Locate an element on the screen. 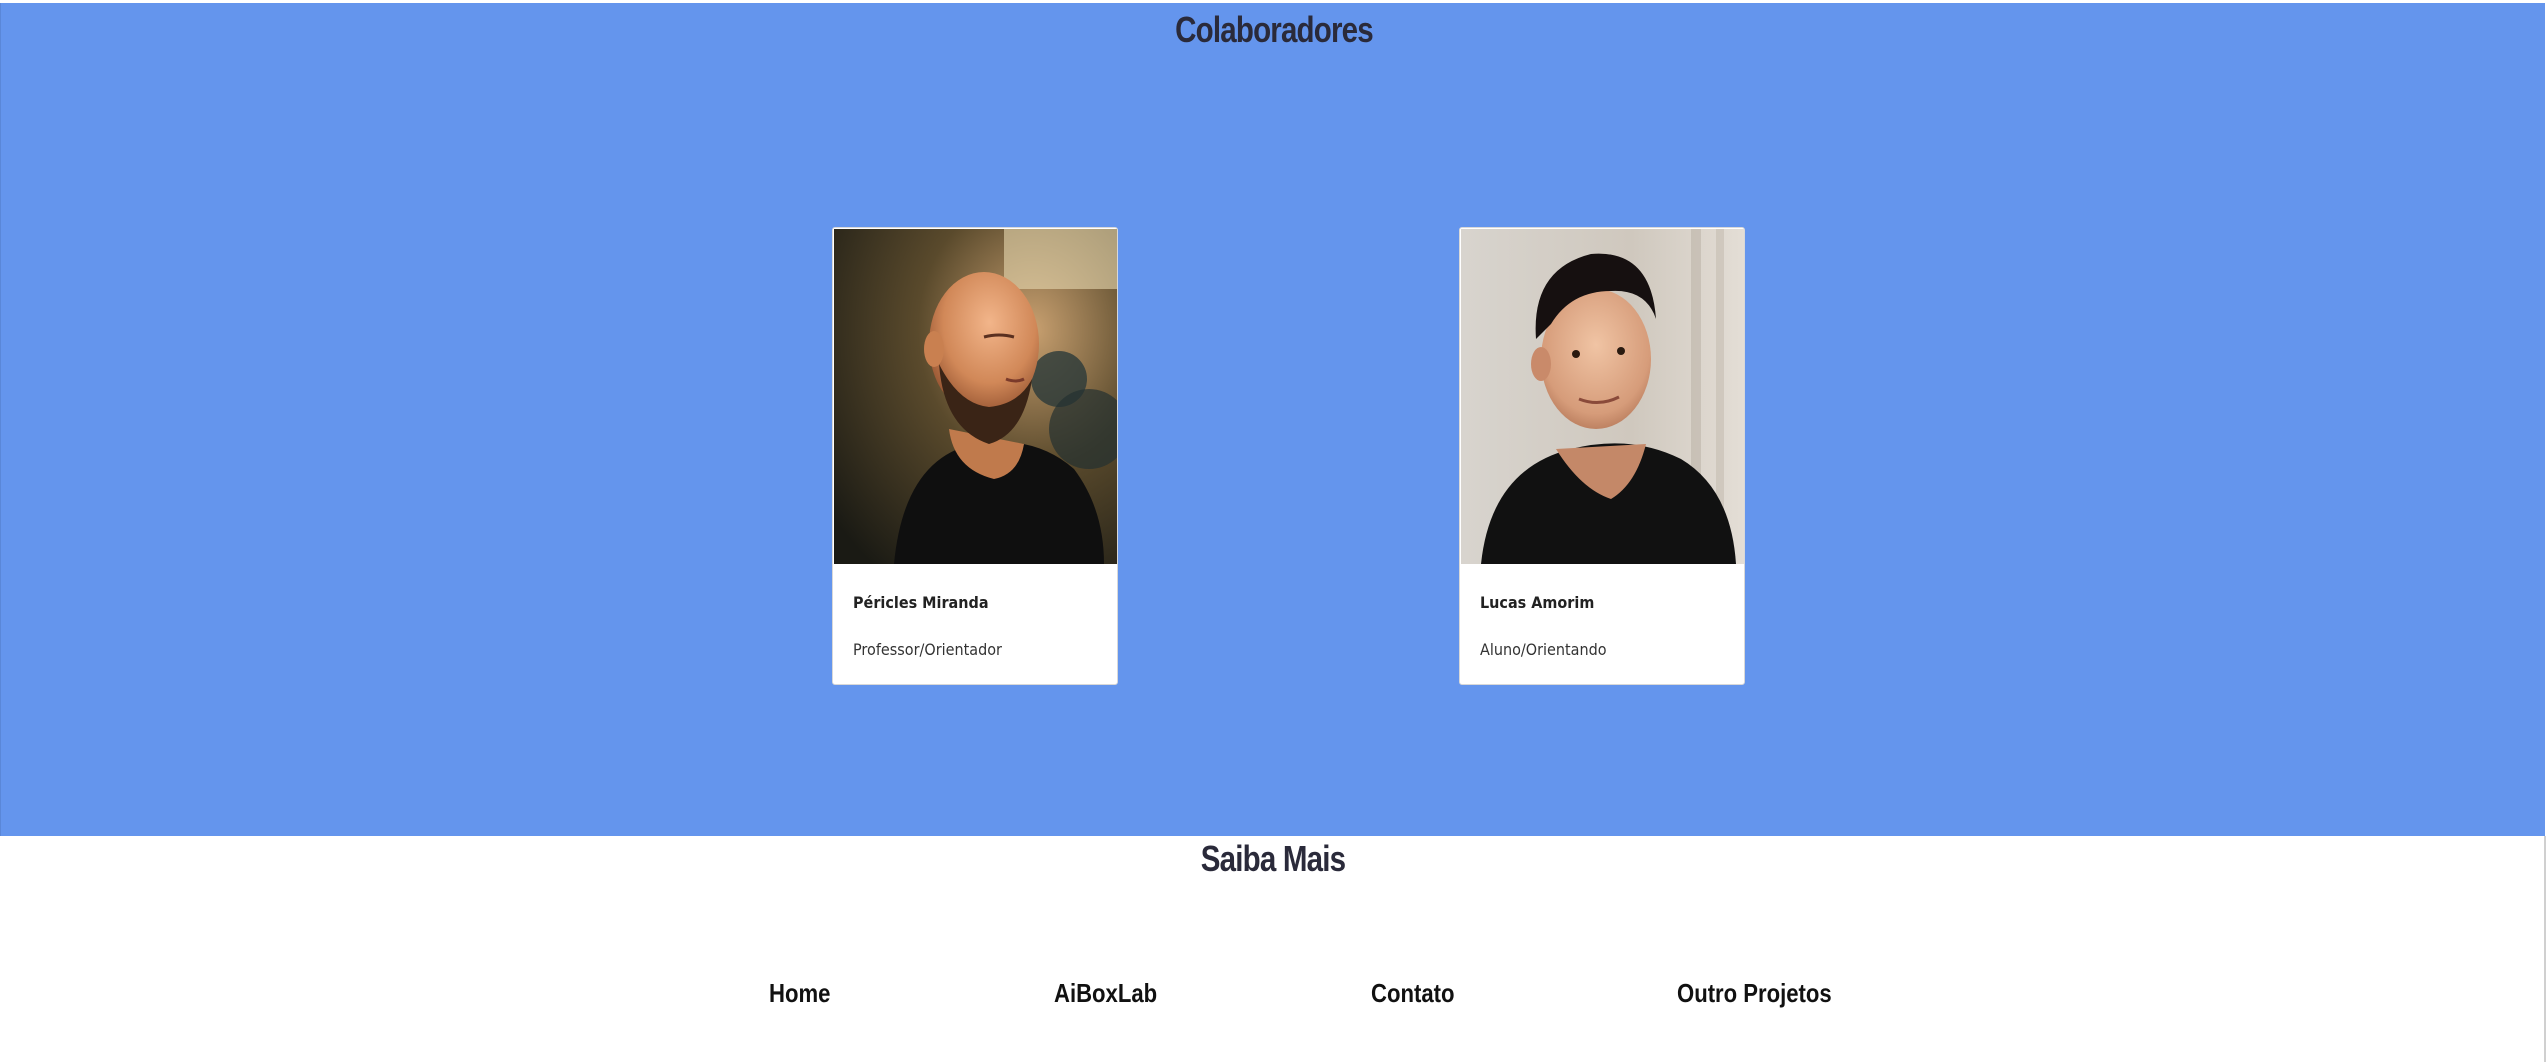 This screenshot has width=2546, height=1062. collaborator-photo-pericles is located at coordinates (975, 396).